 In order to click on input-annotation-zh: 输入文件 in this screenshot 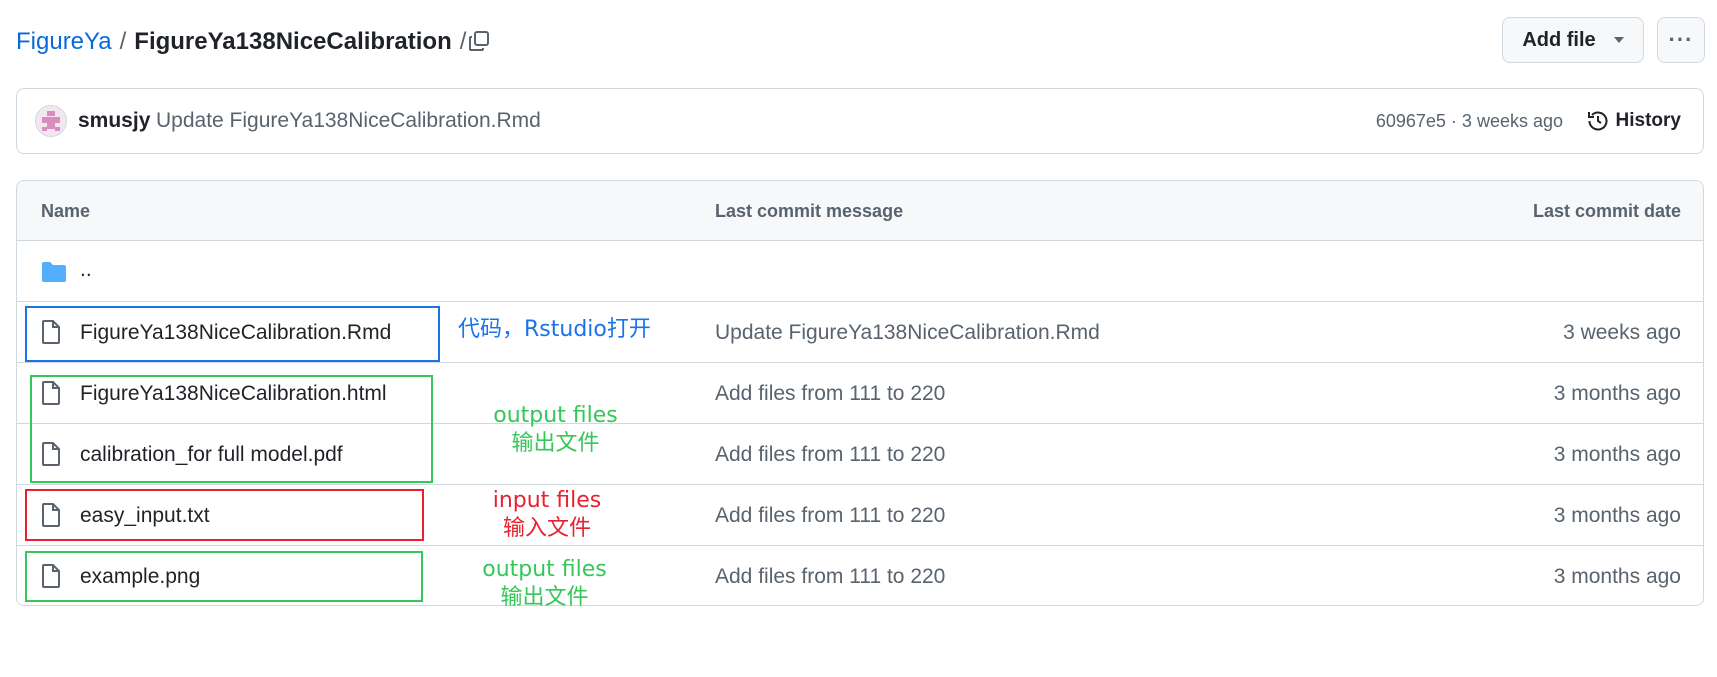, I will do `click(546, 528)`.